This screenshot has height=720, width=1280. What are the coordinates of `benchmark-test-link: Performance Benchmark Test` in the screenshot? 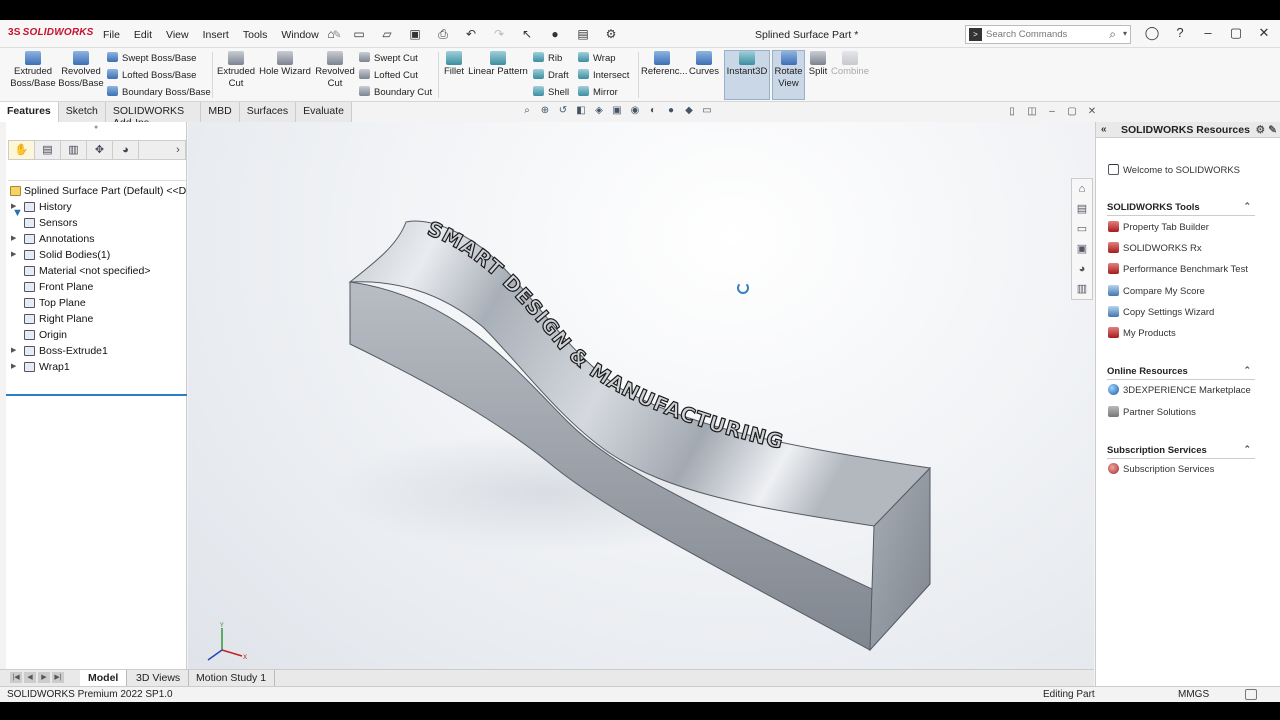 It's located at (1178, 269).